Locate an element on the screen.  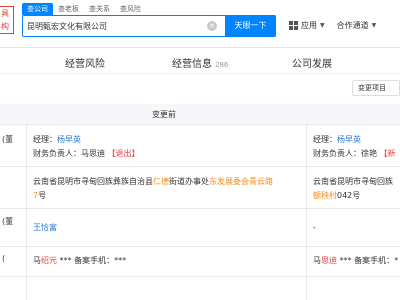
section-label: 公司发展 is located at coordinates (312, 64).